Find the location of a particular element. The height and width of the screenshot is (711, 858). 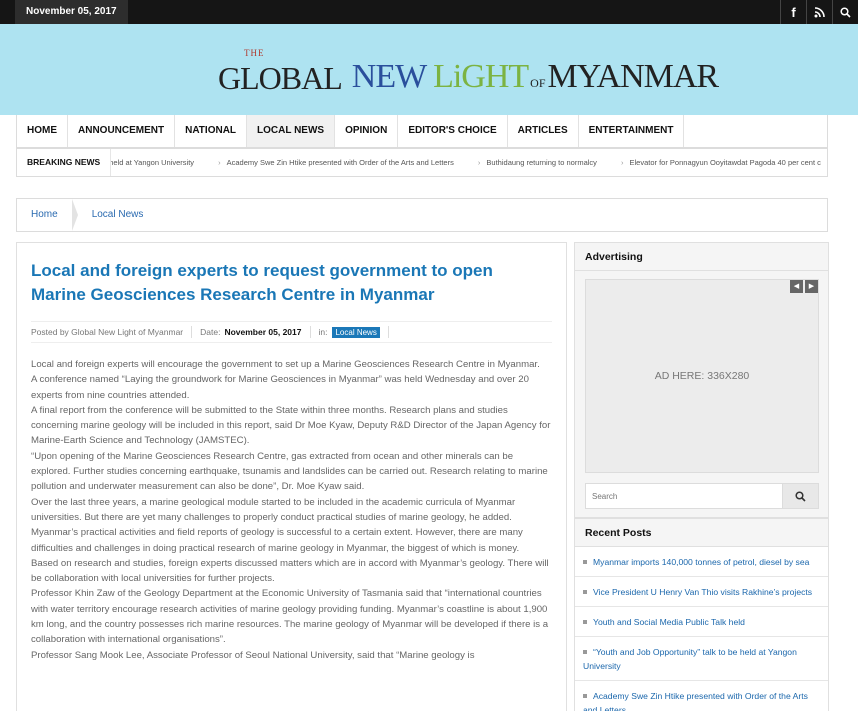

logo-light: LiGHT is located at coordinates (481, 76).